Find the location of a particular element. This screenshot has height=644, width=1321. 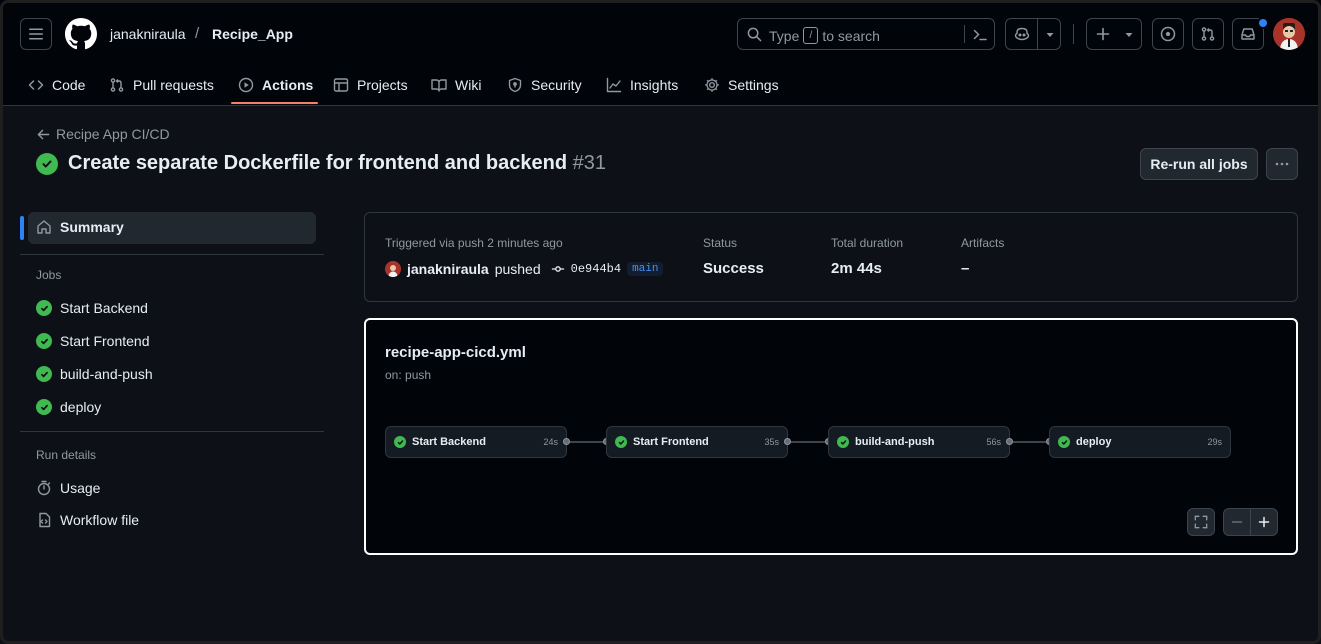

search-divider is located at coordinates (964, 34).